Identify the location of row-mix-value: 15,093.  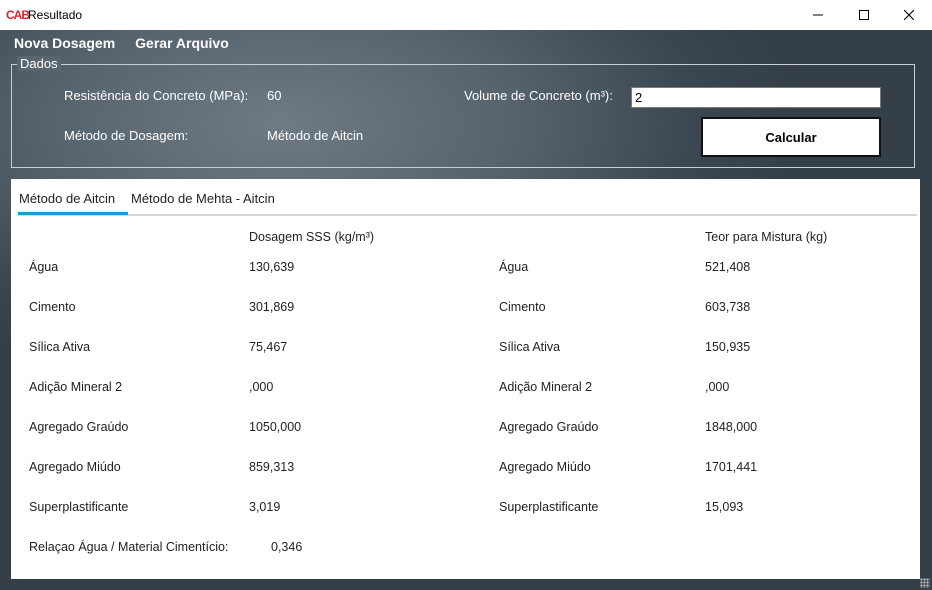
(724, 507).